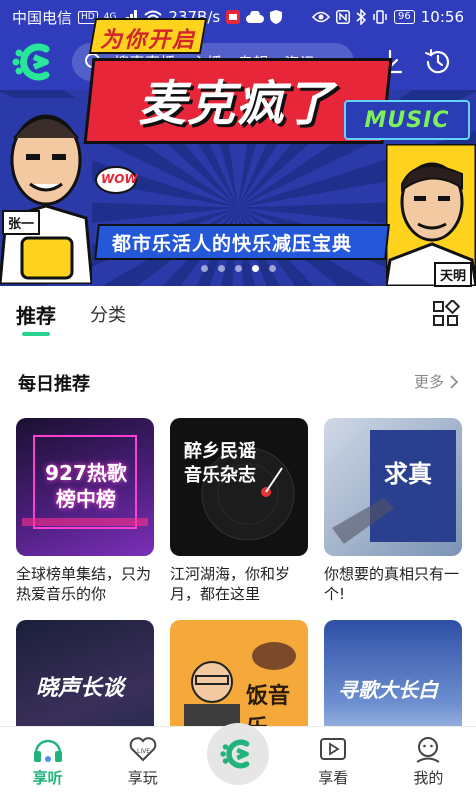 The height and width of the screenshot is (796, 476). What do you see at coordinates (343, 17) in the screenshot?
I see `nfc-icon` at bounding box center [343, 17].